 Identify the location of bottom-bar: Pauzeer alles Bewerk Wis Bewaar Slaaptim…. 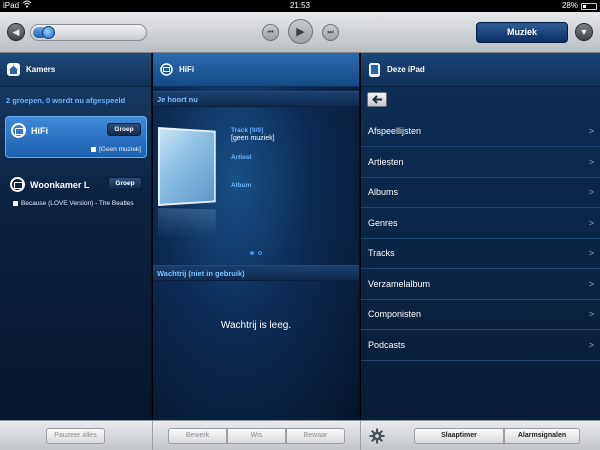
(300, 435).